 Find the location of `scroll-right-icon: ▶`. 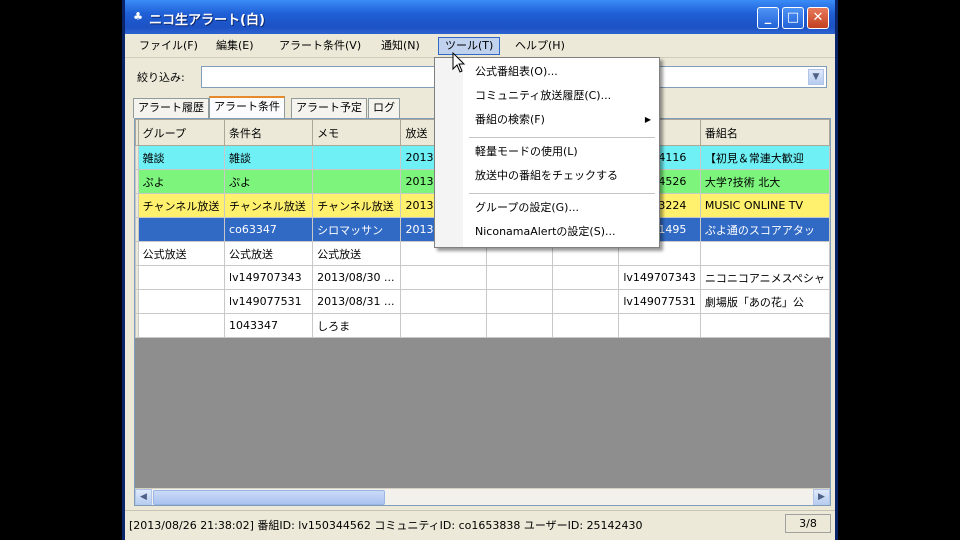

scroll-right-icon: ▶ is located at coordinates (821, 497).